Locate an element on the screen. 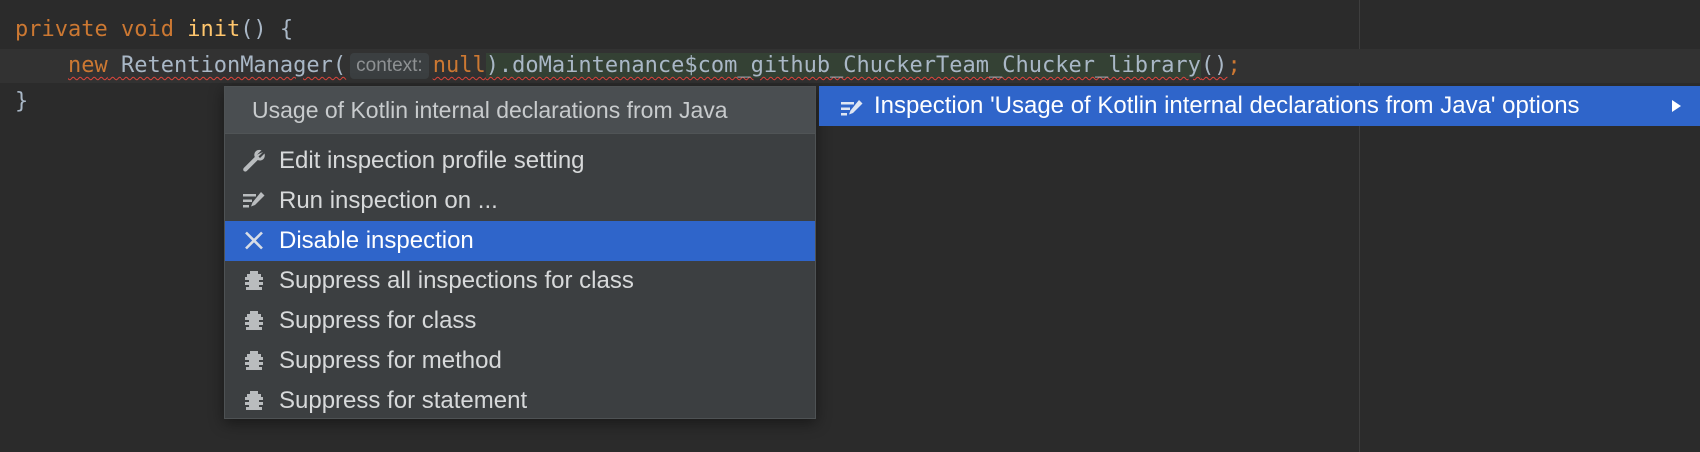  menu-item-label: Disable inspection is located at coordinates (376, 240).